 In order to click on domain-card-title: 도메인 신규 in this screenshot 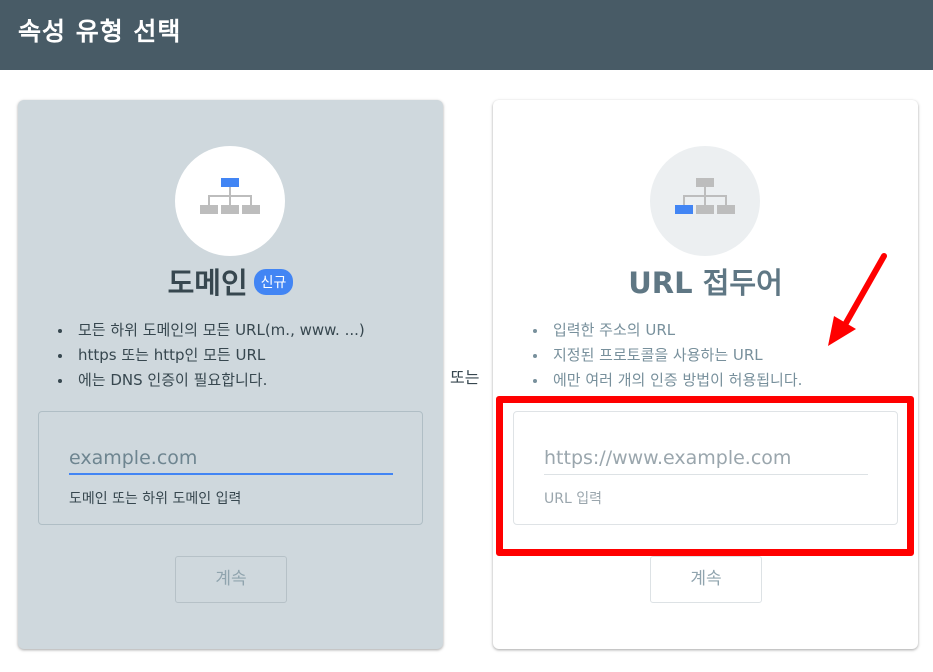, I will do `click(230, 281)`.